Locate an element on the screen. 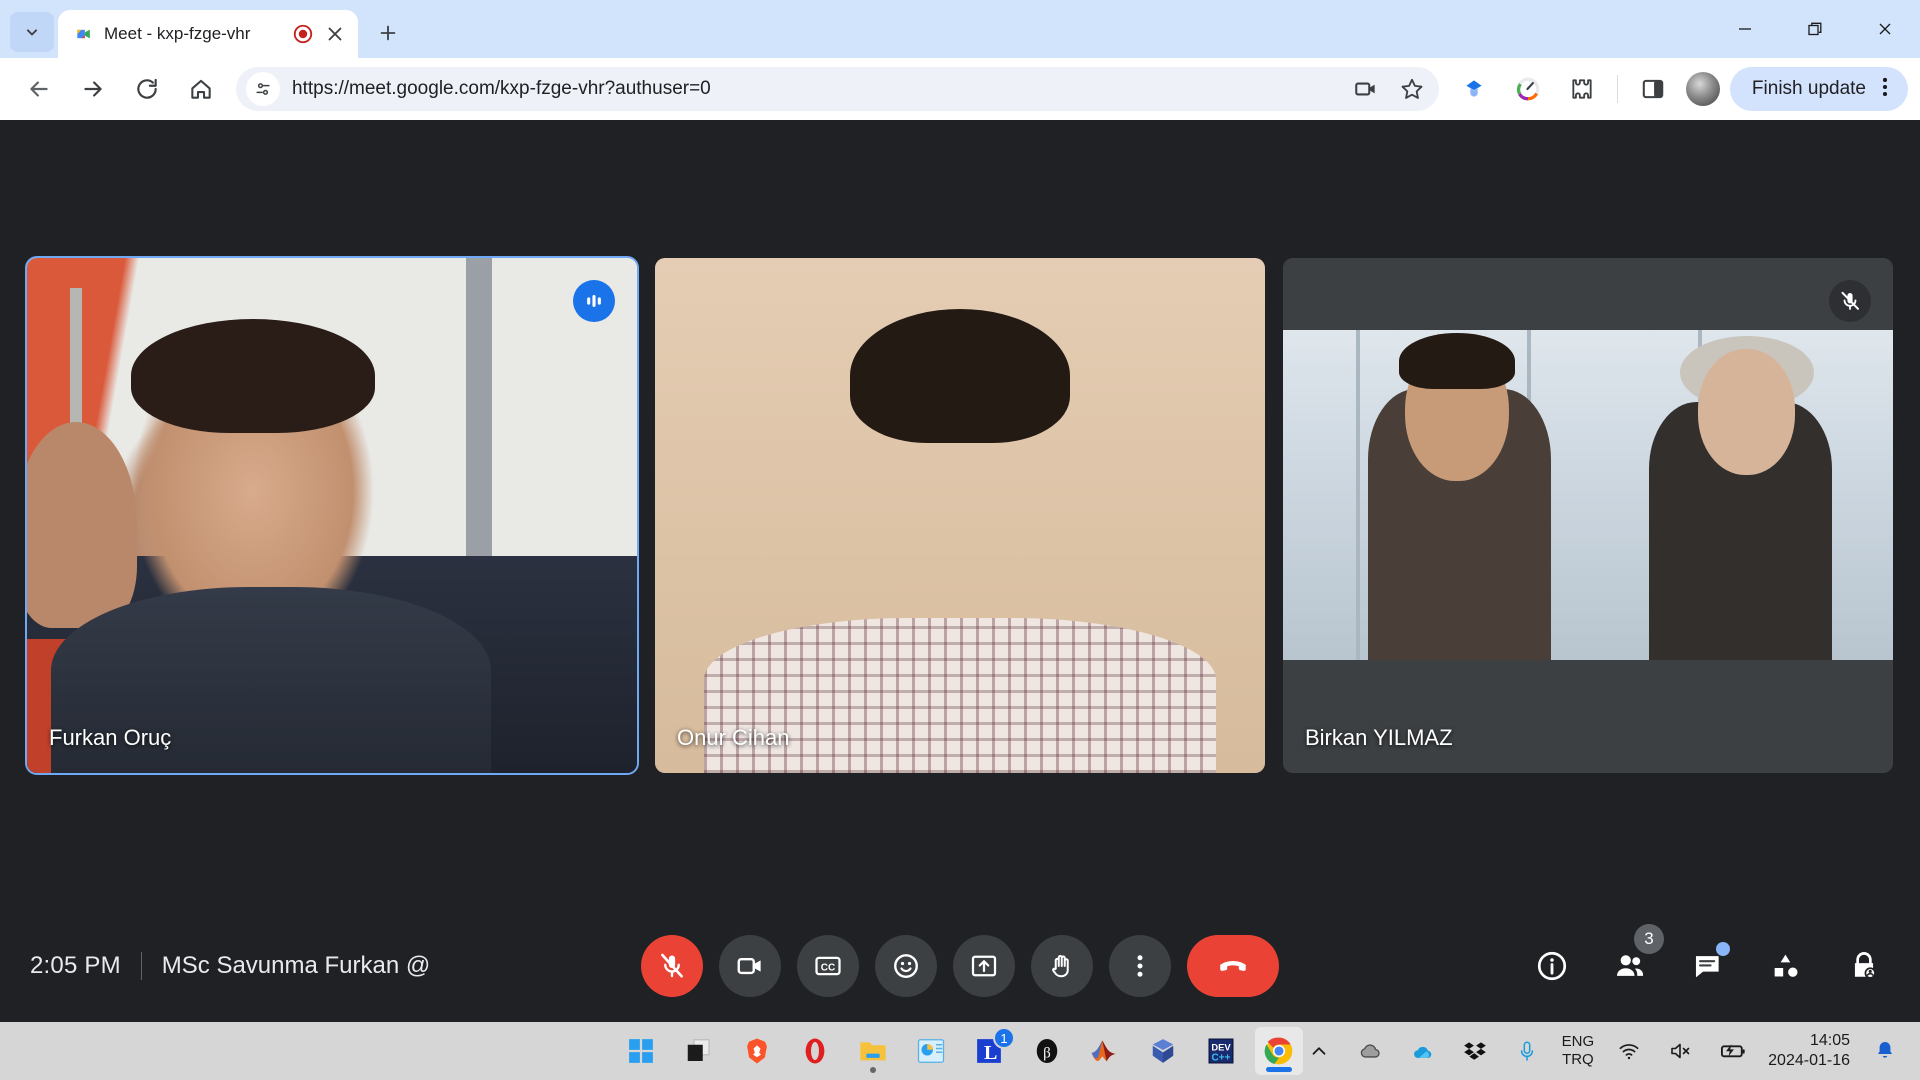 The image size is (1920, 1080). battery-charging-icon is located at coordinates (1733, 1051).